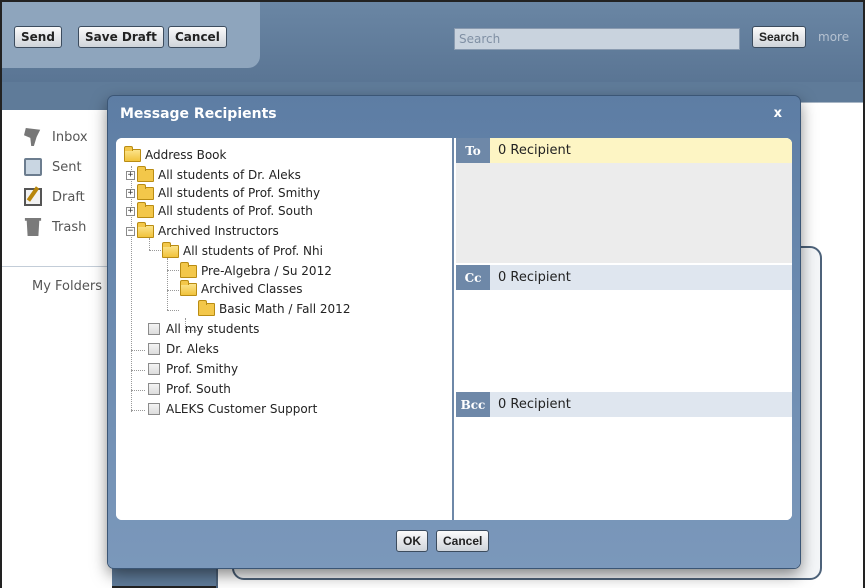 Image resolution: width=865 pixels, height=588 pixels. What do you see at coordinates (463, 541) in the screenshot?
I see `dialog-cancel-button: Cancel` at bounding box center [463, 541].